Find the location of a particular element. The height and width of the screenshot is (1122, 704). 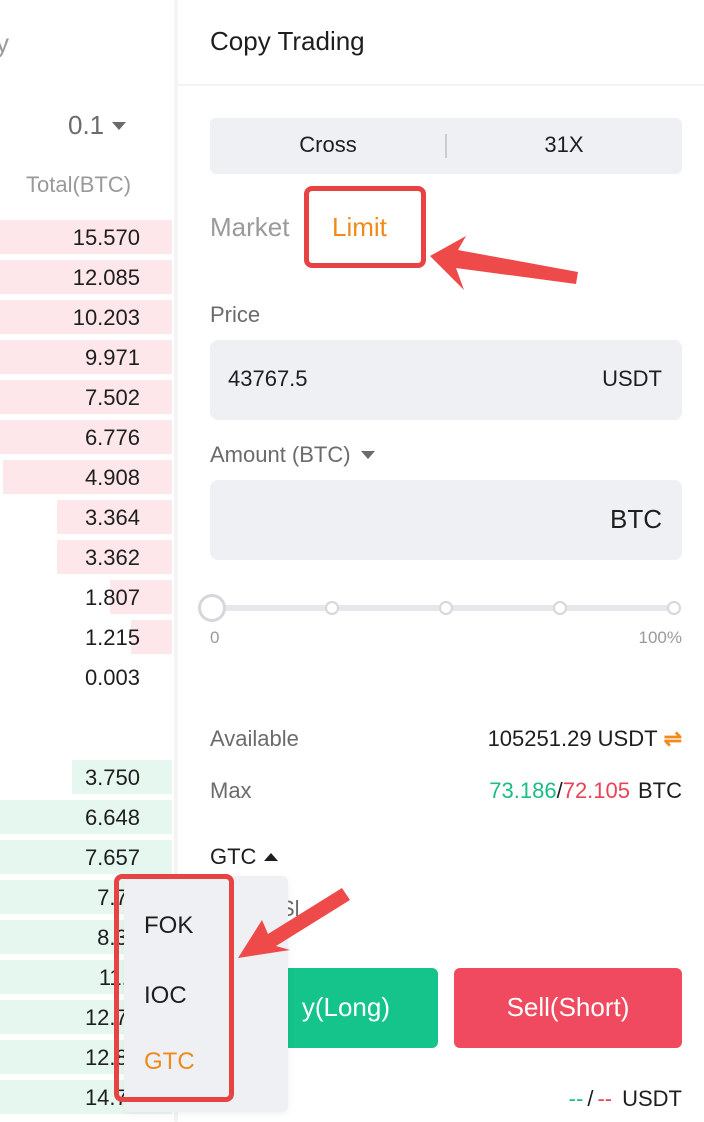

annotation-arrow-limit is located at coordinates (504, 263).